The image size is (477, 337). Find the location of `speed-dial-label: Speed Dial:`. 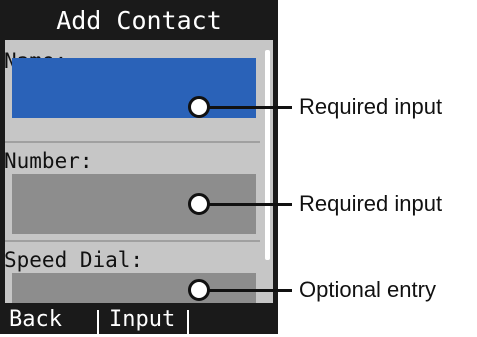

speed-dial-label: Speed Dial: is located at coordinates (74, 260).